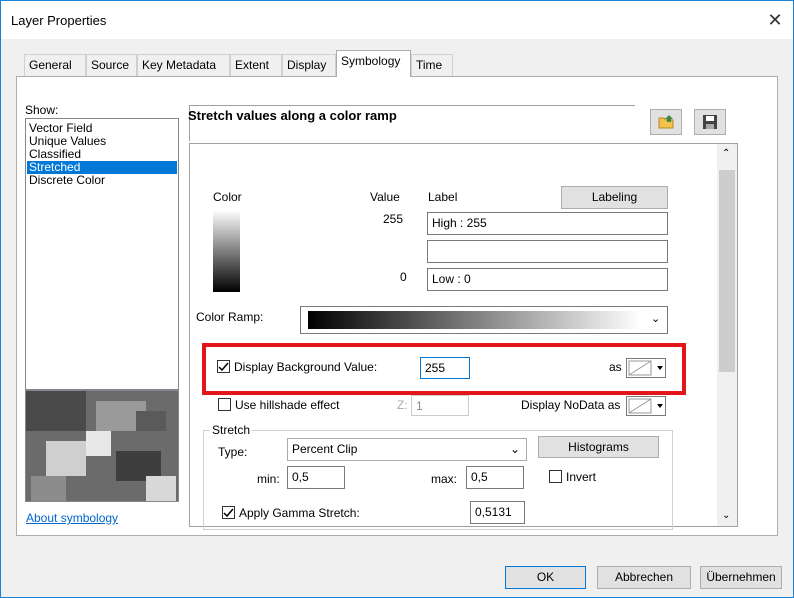 The height and width of the screenshot is (598, 794). What do you see at coordinates (42, 110) in the screenshot?
I see `show-label: Show:` at bounding box center [42, 110].